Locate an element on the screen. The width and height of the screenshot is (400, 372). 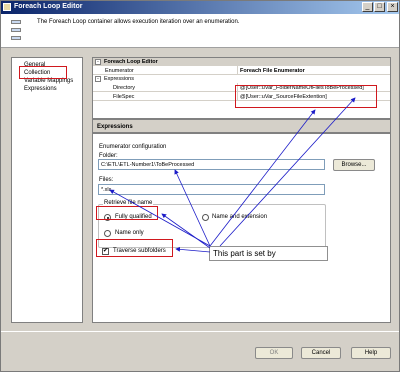
name-only-label: Name only is located at coordinates (129, 233).